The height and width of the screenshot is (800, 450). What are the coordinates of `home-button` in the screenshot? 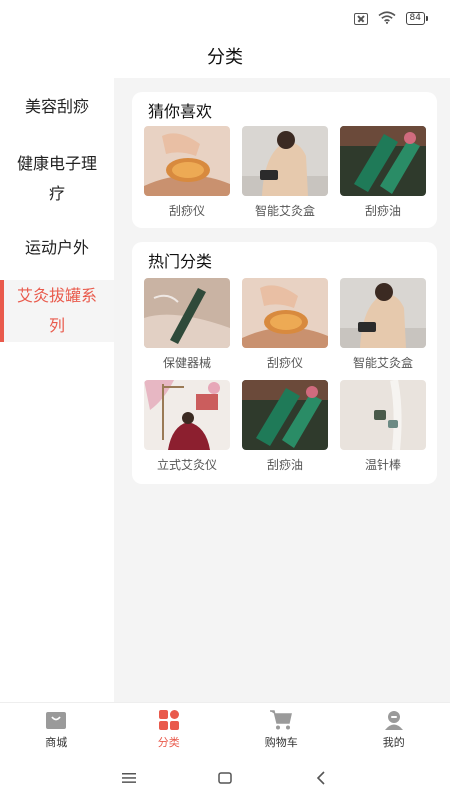 It's located at (225, 778).